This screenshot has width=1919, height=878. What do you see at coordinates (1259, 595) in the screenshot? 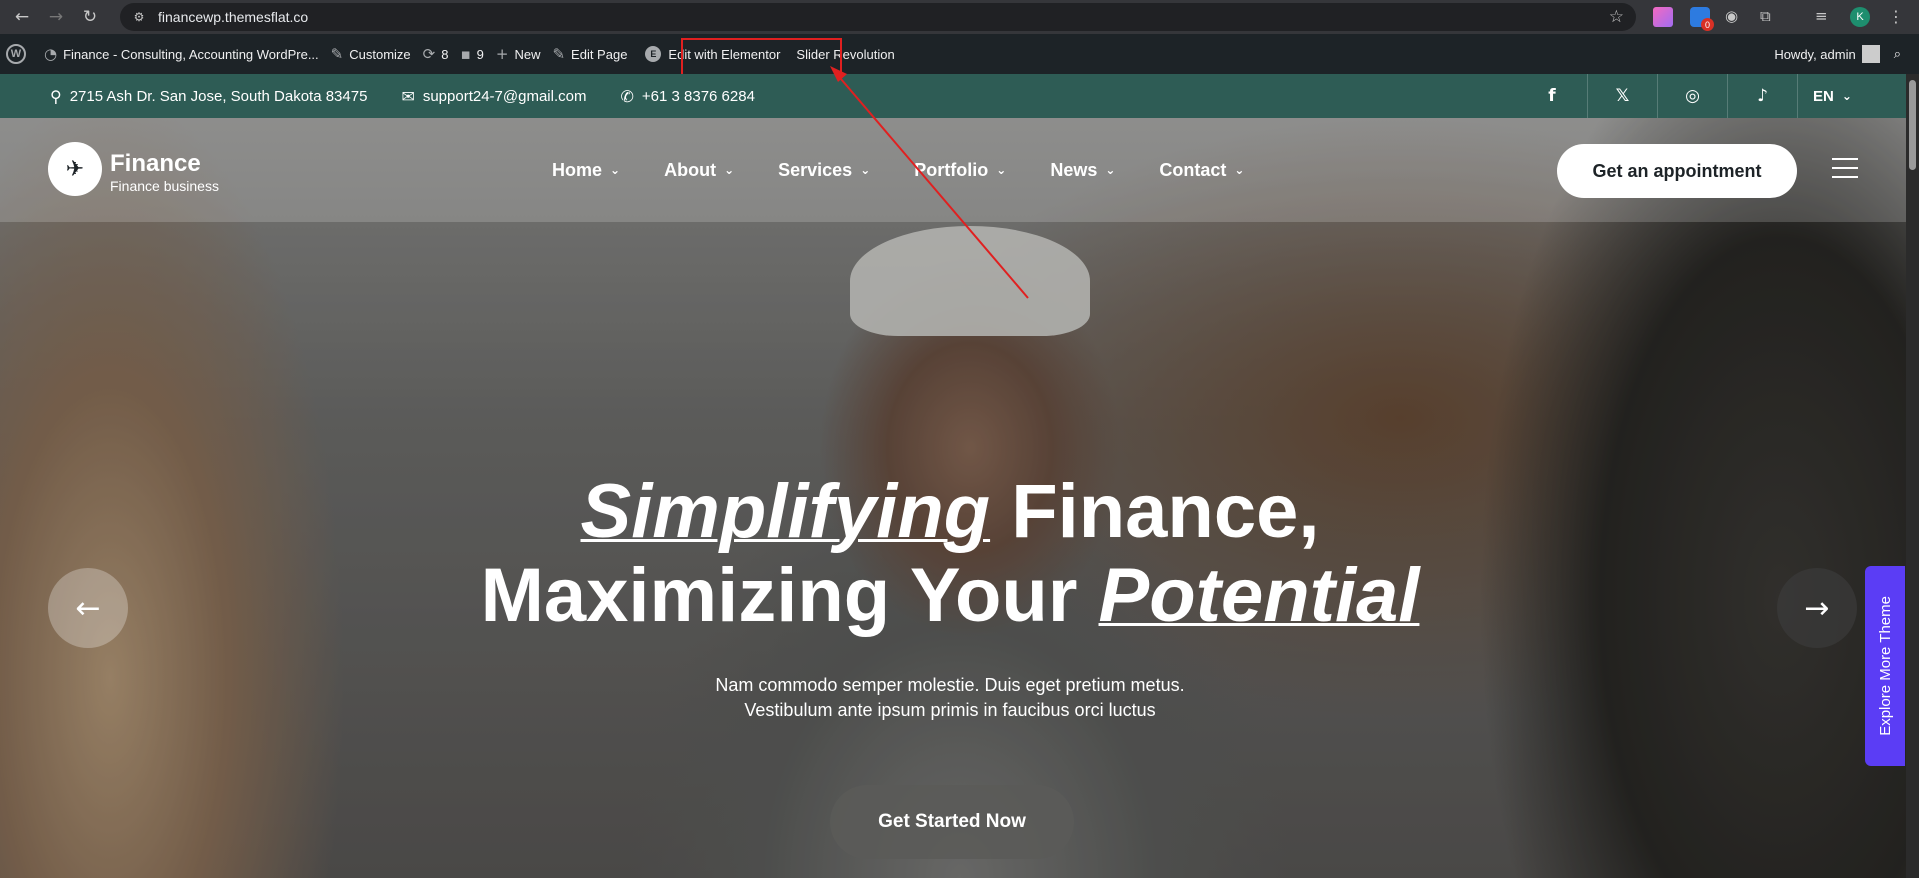
I see `headline-italic-potential: Potential` at bounding box center [1259, 595].